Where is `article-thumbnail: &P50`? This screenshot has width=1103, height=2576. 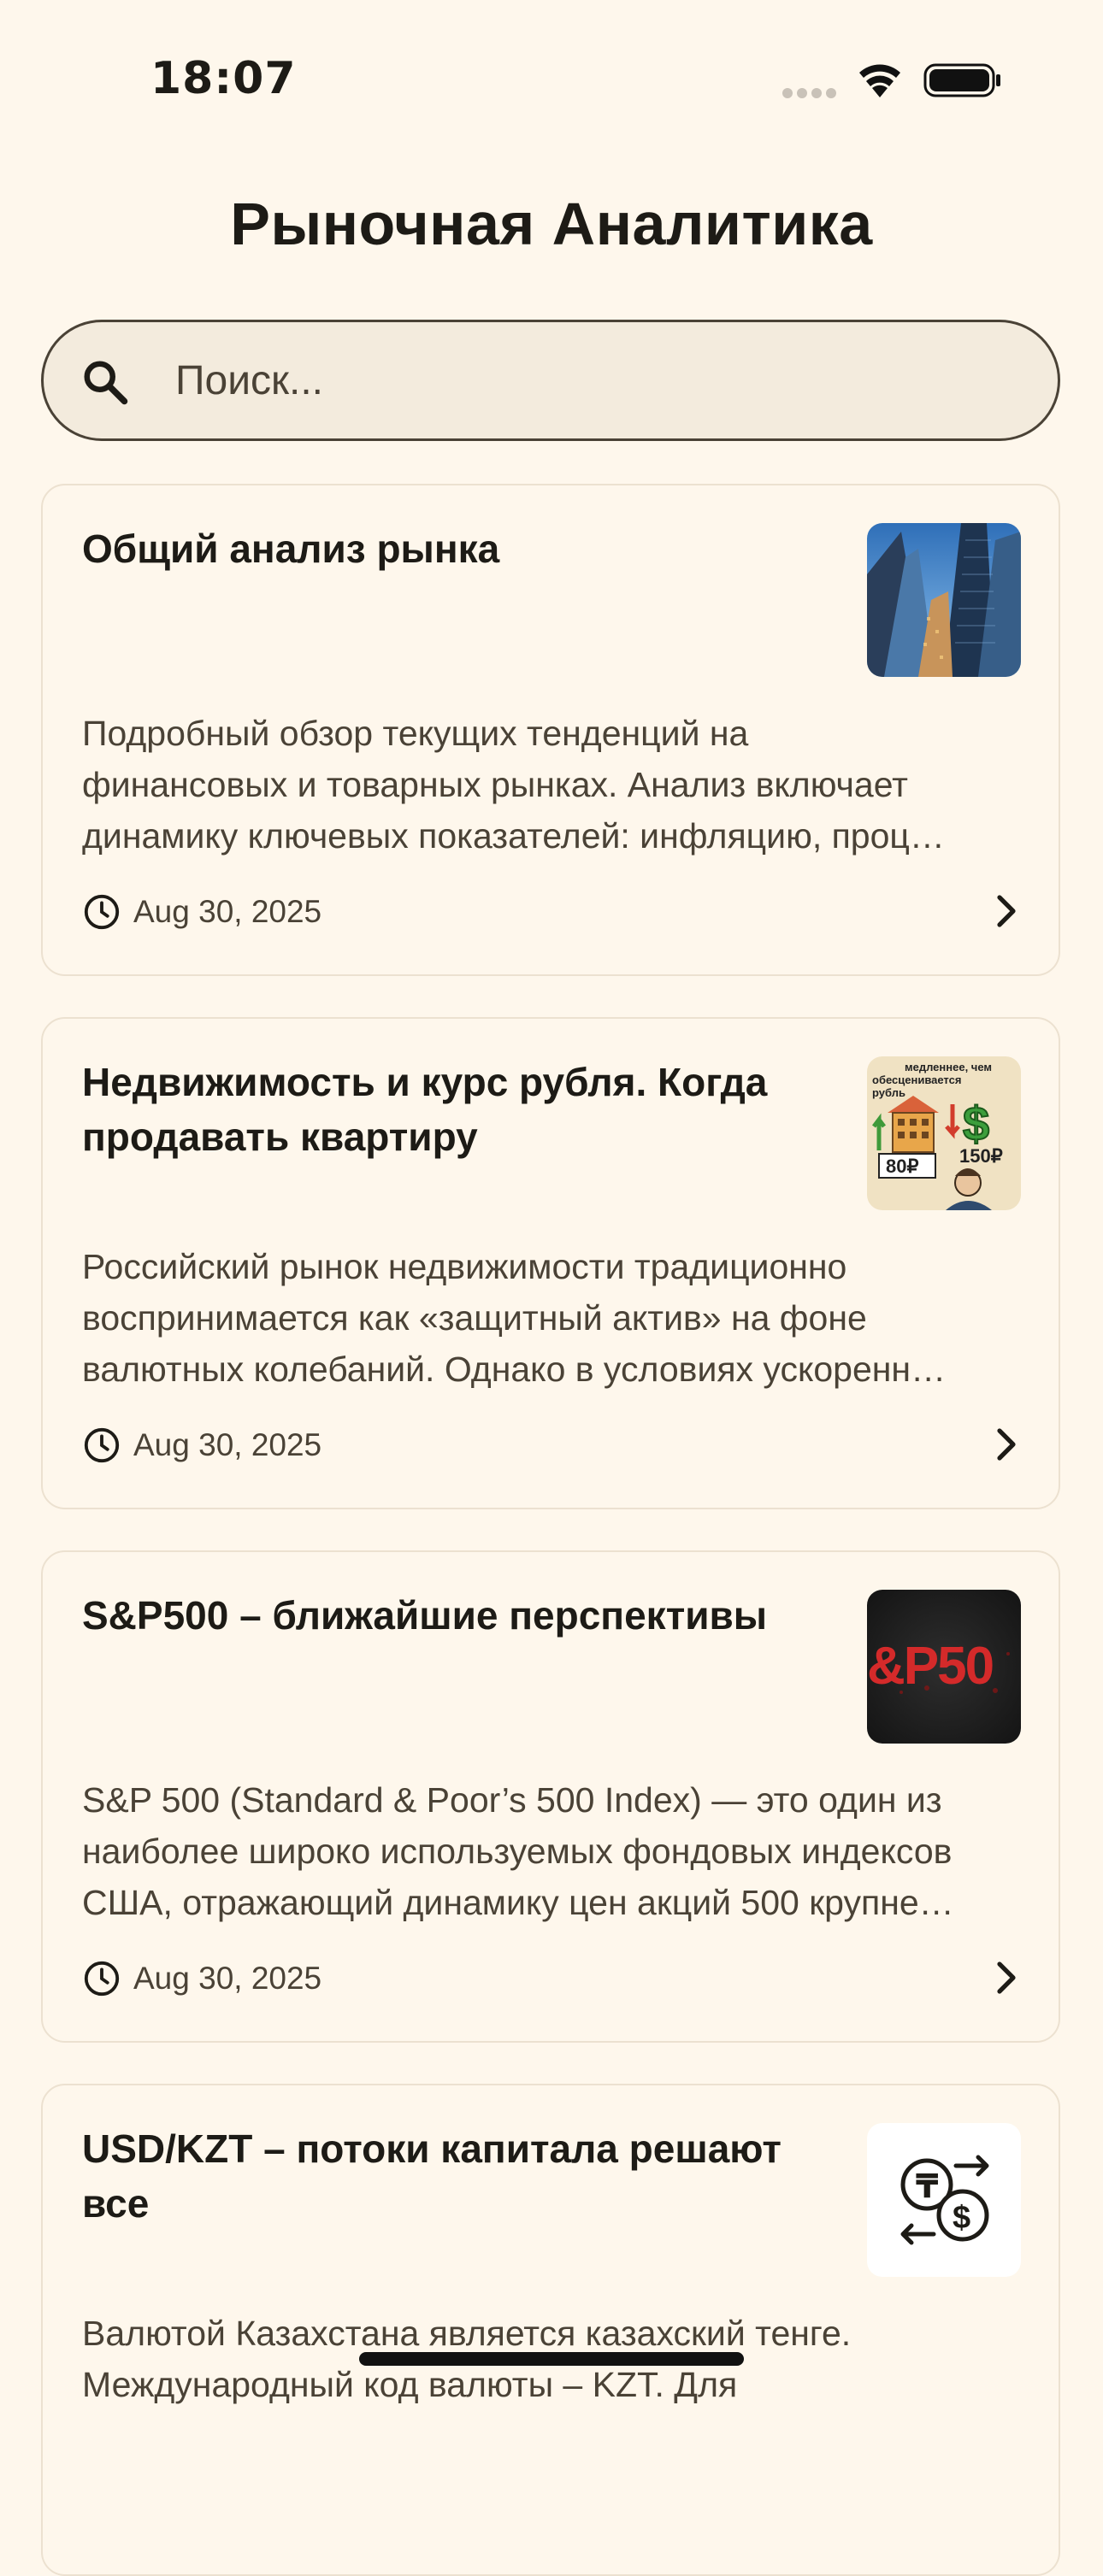
article-thumbnail: &P50 is located at coordinates (944, 1667).